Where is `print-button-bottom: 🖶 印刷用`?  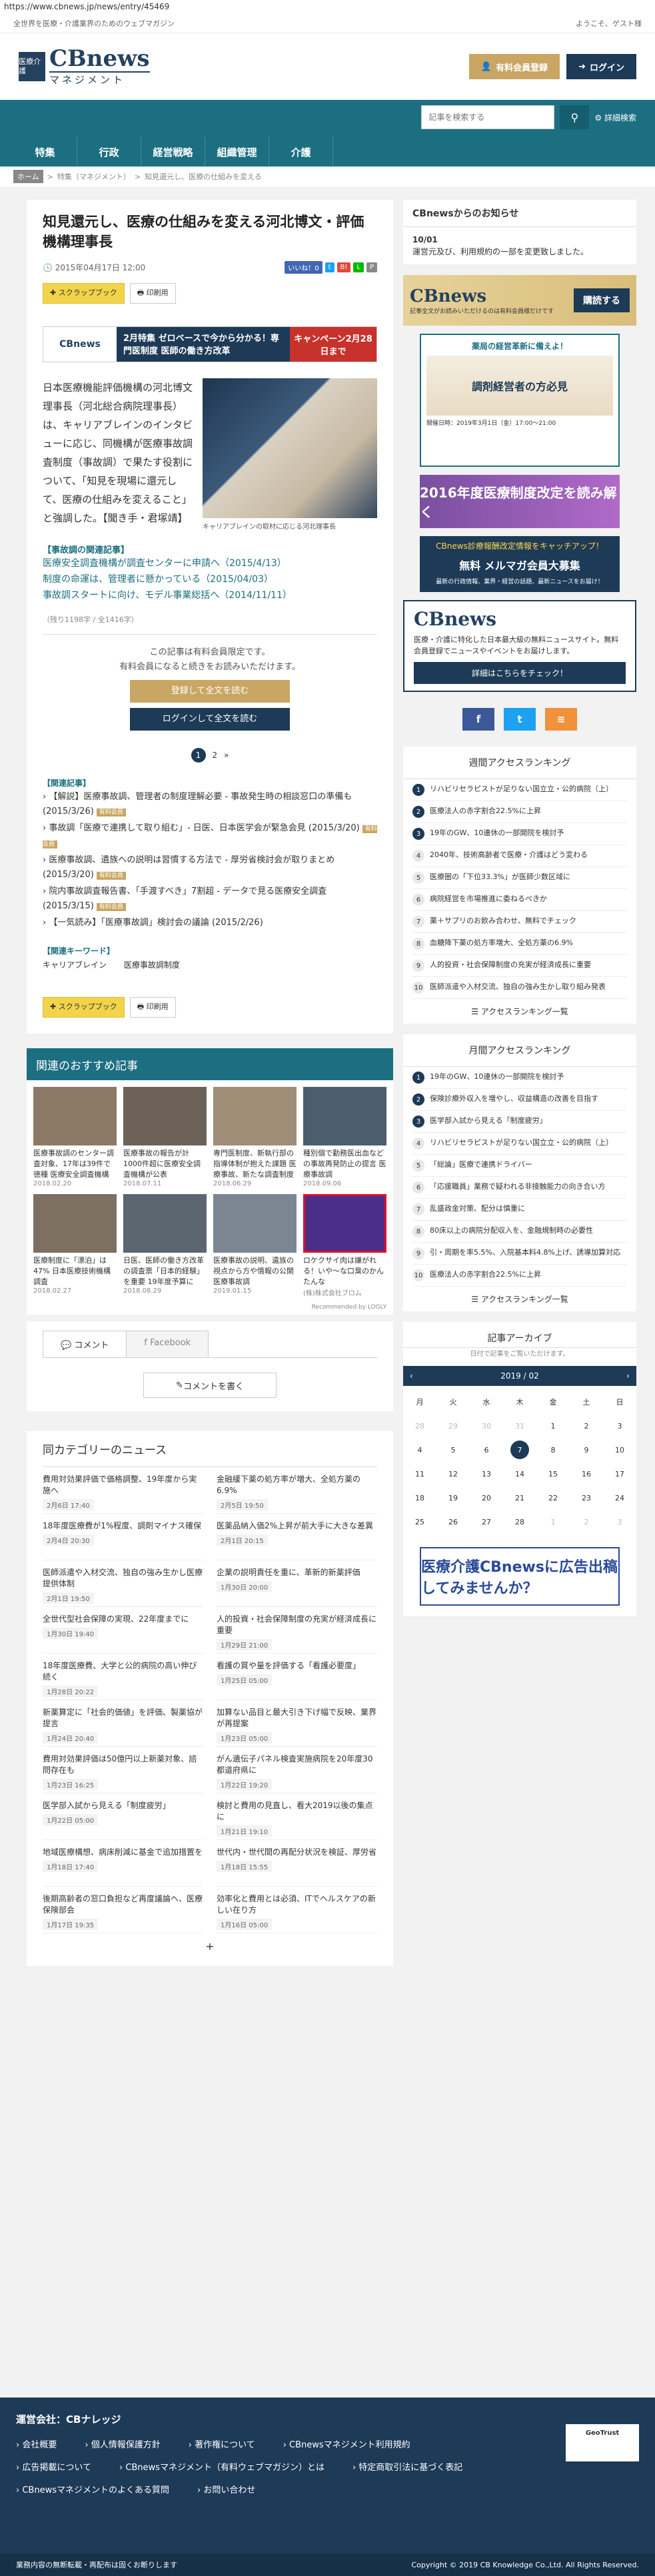 print-button-bottom: 🖶 印刷用 is located at coordinates (152, 1007).